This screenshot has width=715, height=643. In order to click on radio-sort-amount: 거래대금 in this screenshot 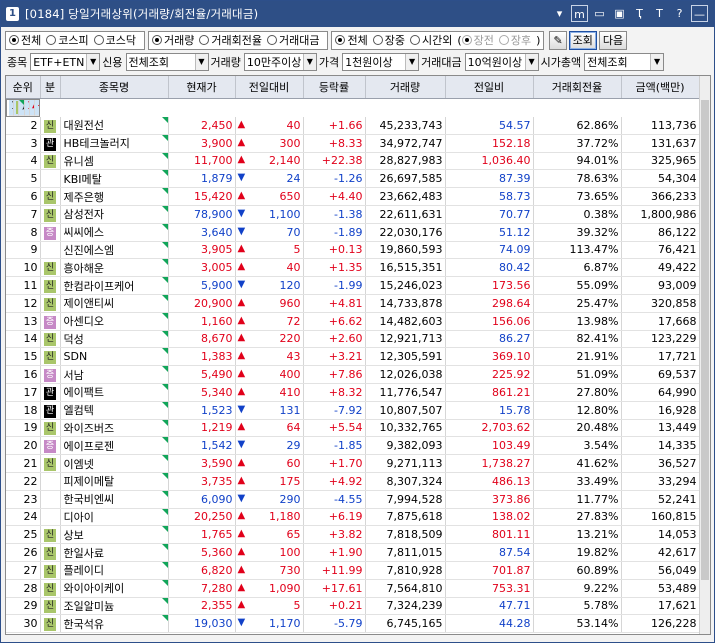, I will do `click(292, 40)`.